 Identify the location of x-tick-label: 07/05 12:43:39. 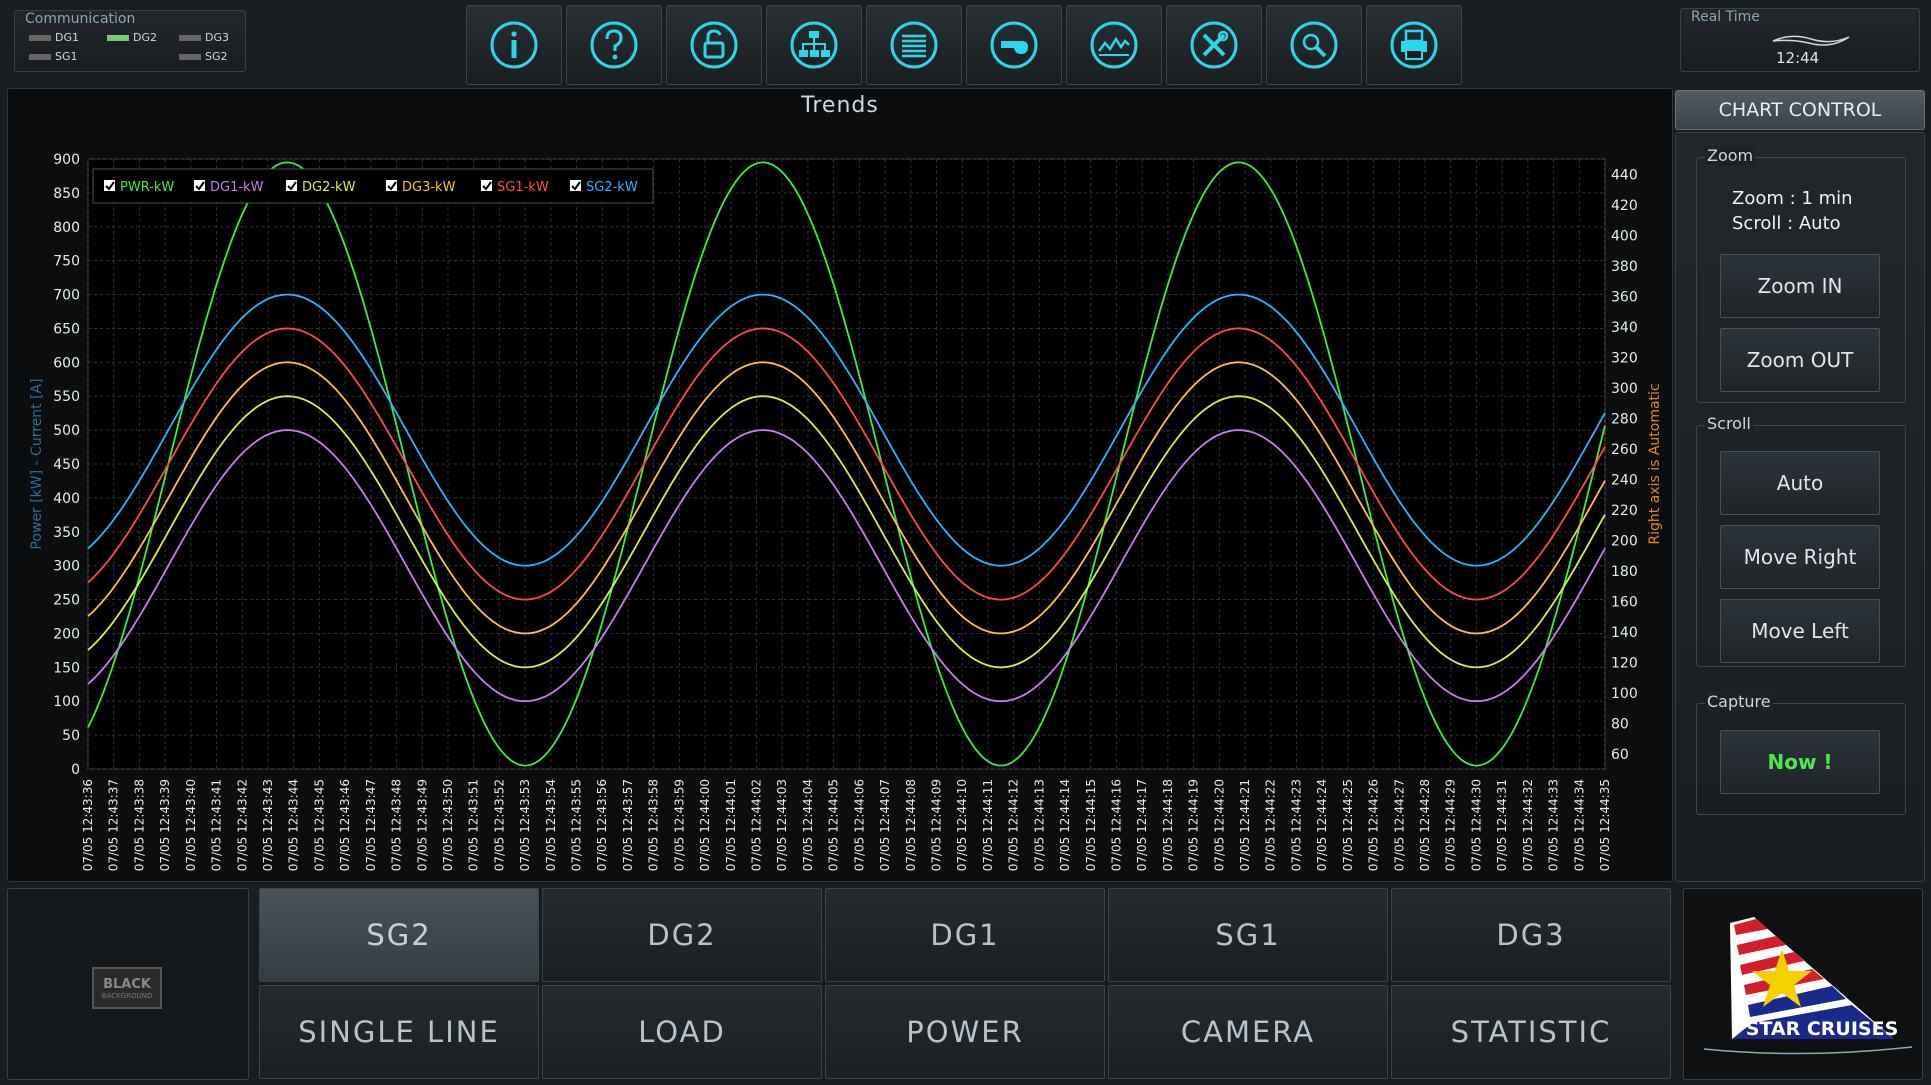
(165, 825).